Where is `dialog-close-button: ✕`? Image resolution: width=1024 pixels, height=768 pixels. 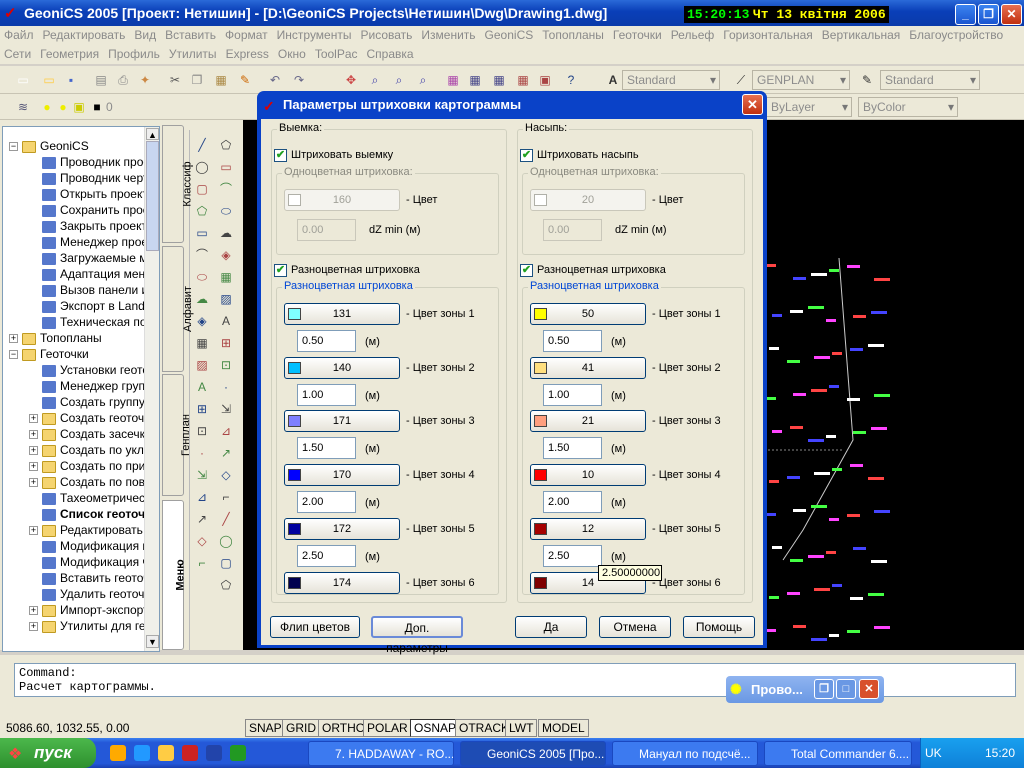
dialog-close-button: ✕ is located at coordinates (752, 104).